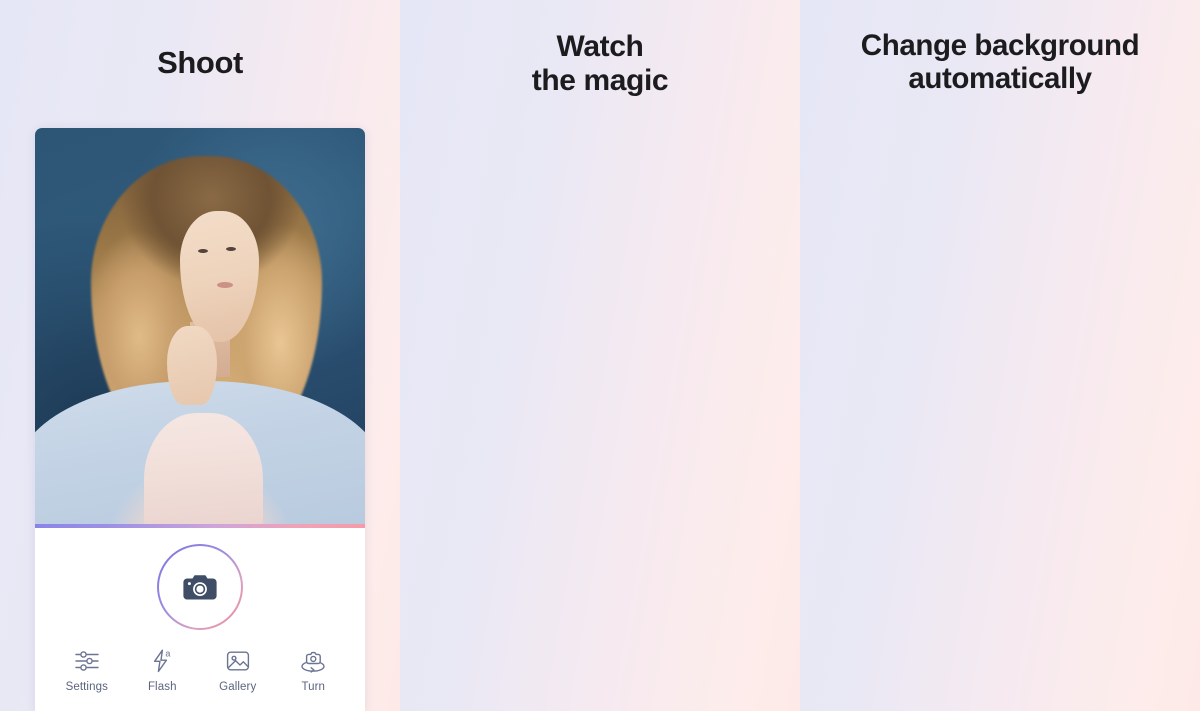 The width and height of the screenshot is (1200, 711). Describe the element at coordinates (200, 670) in the screenshot. I see `camera-toolbar: Settings a Flash Gallery Turn` at that location.